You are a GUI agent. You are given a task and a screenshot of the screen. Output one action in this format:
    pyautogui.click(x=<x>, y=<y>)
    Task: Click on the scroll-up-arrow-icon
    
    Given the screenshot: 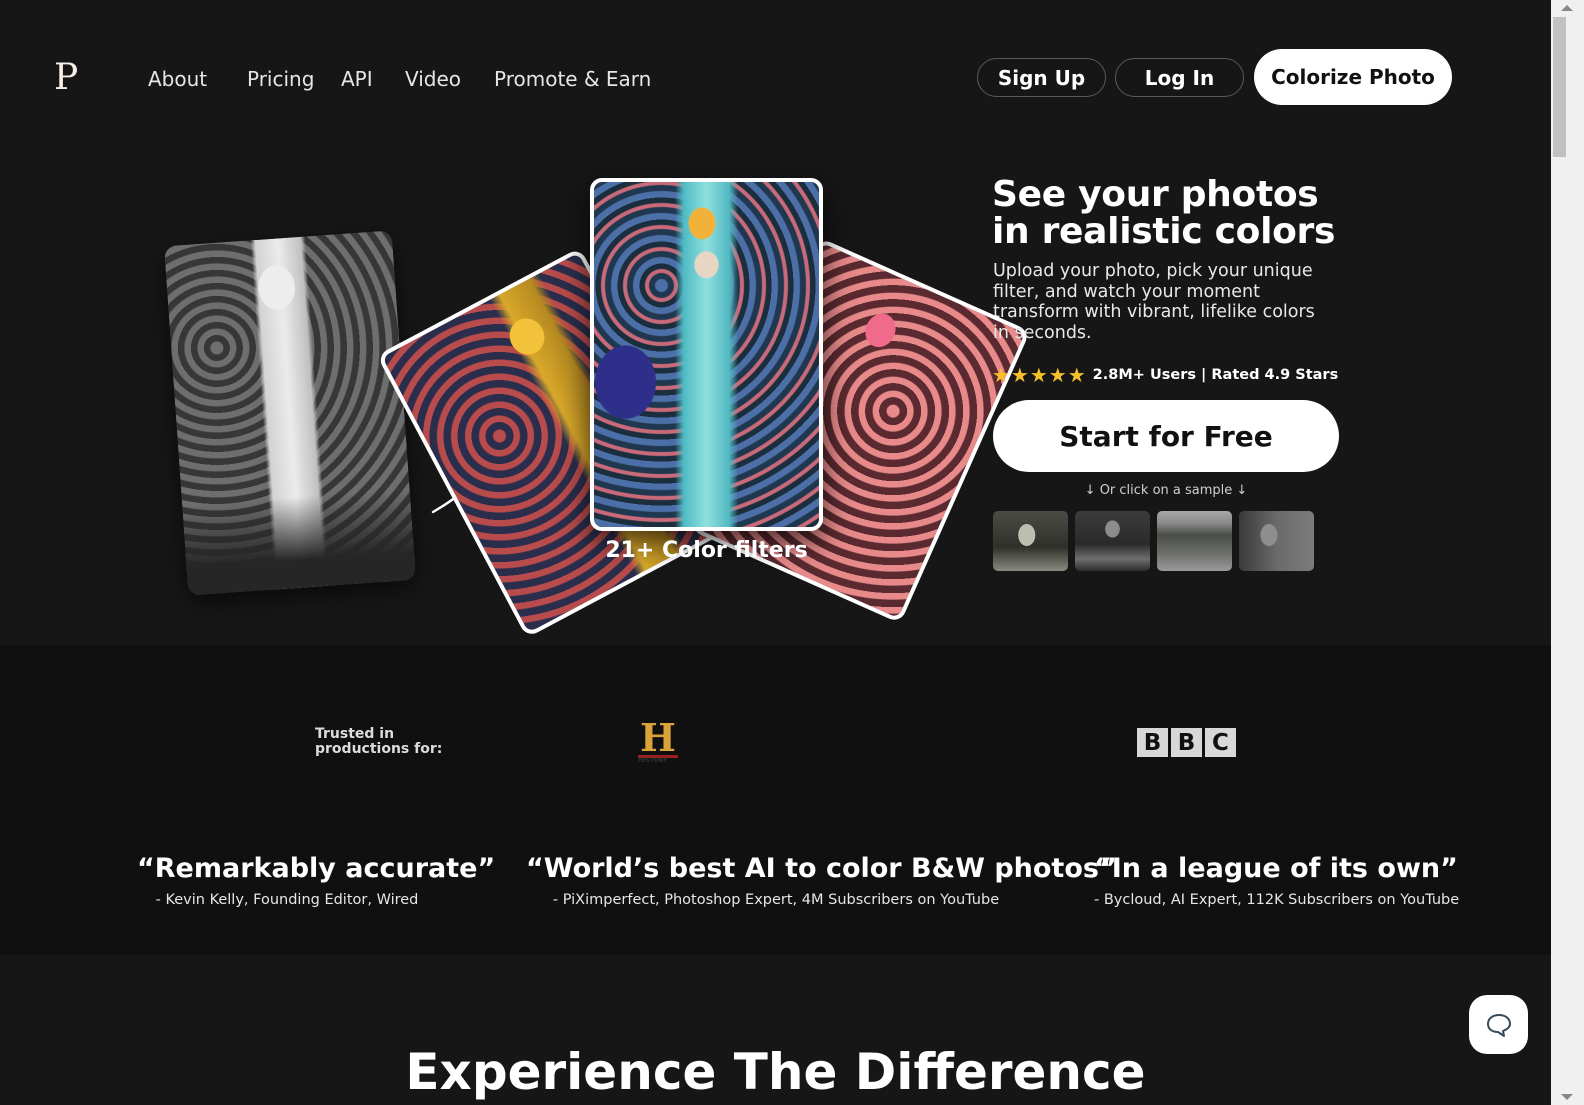 What is the action you would take?
    pyautogui.click(x=1567, y=8)
    